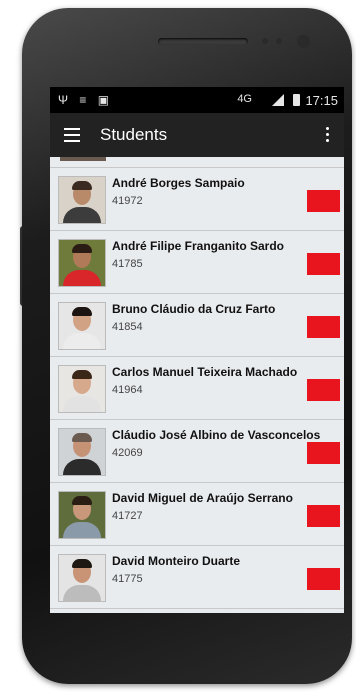 The image size is (356, 692). I want to click on student-list-item: David Monteiro Duarte 41775, so click(197, 577).